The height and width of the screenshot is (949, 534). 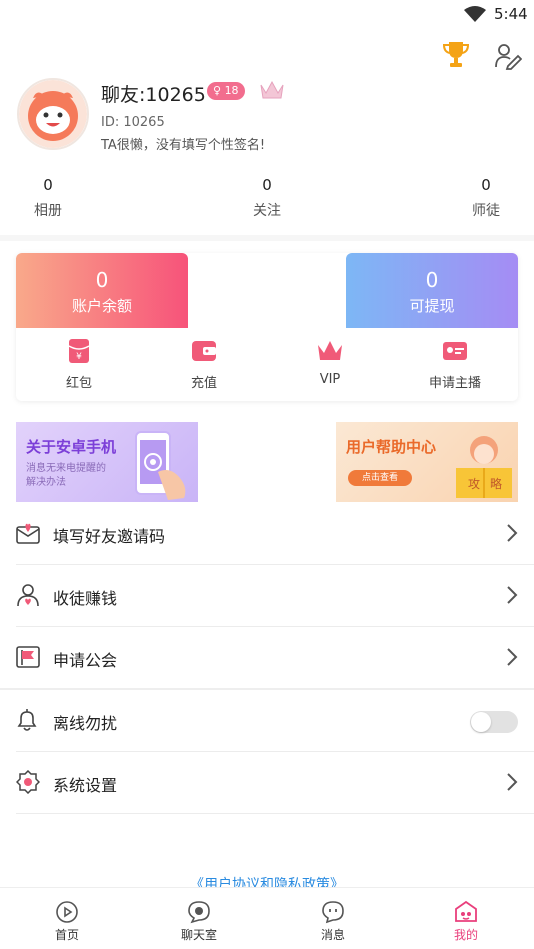 I want to click on wallet-actions: ¥ 红包 充值 VIP 申请主播, so click(x=267, y=366).